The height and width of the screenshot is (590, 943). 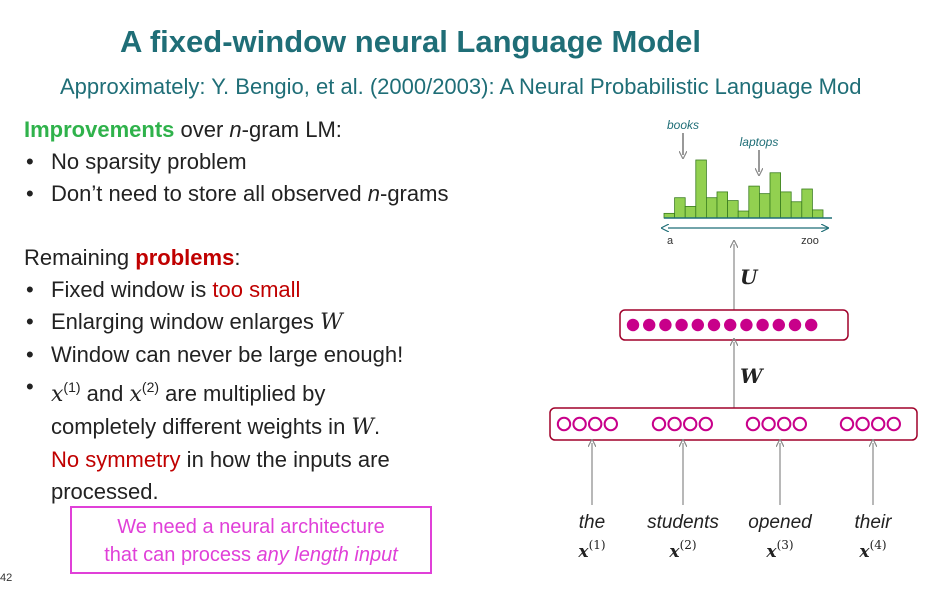 I want to click on input-vector-label: x(3), so click(x=780, y=550).